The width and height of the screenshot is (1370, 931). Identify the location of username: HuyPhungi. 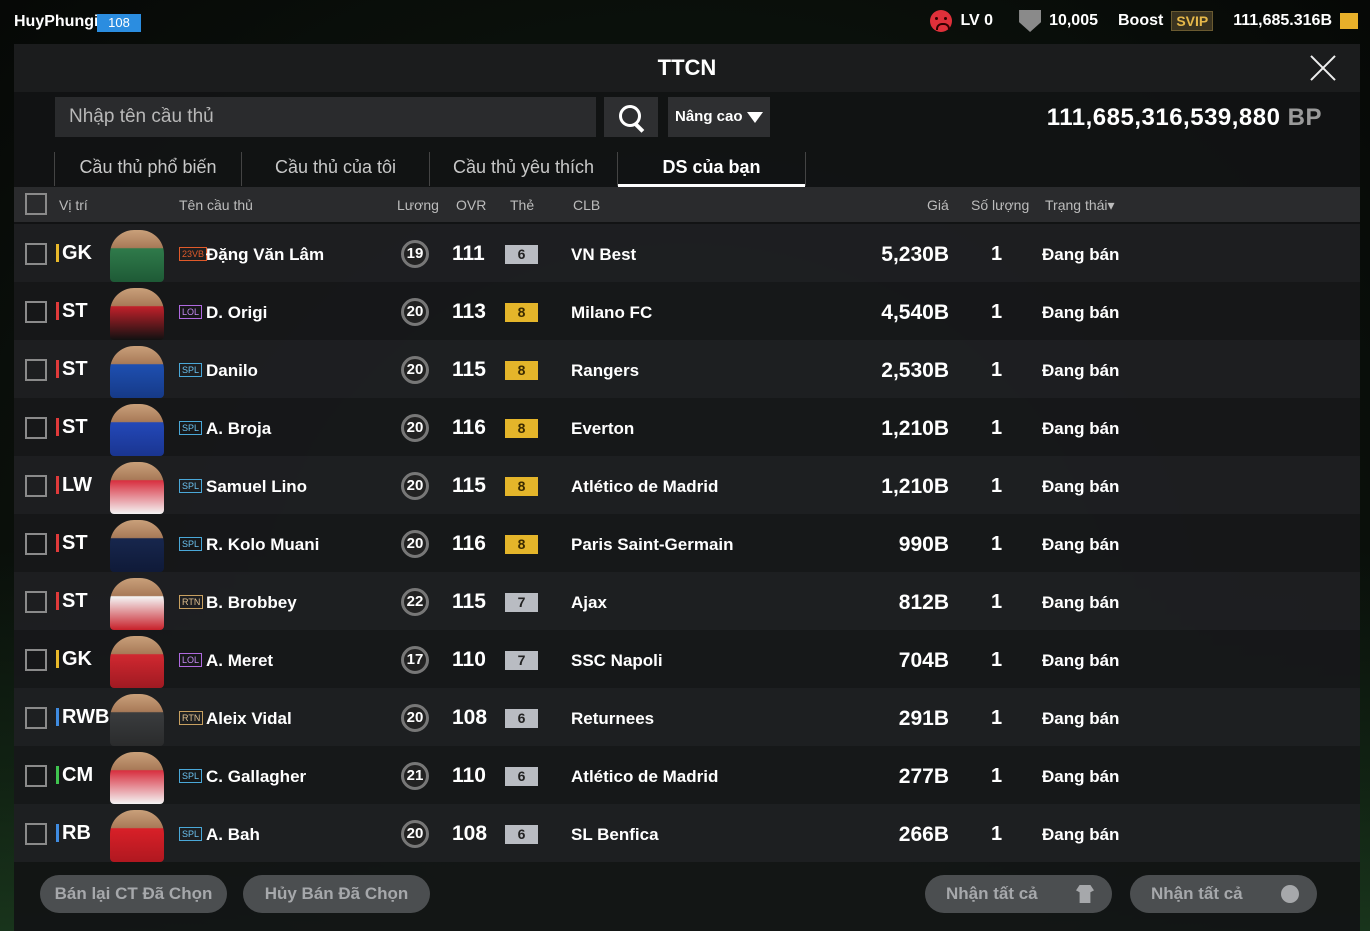
(56, 21).